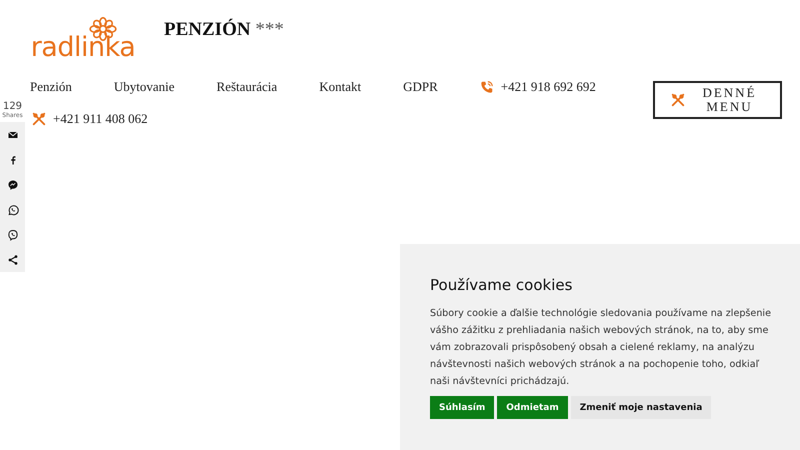 The width and height of the screenshot is (800, 450). I want to click on accept-button: Súhlasím, so click(462, 407).